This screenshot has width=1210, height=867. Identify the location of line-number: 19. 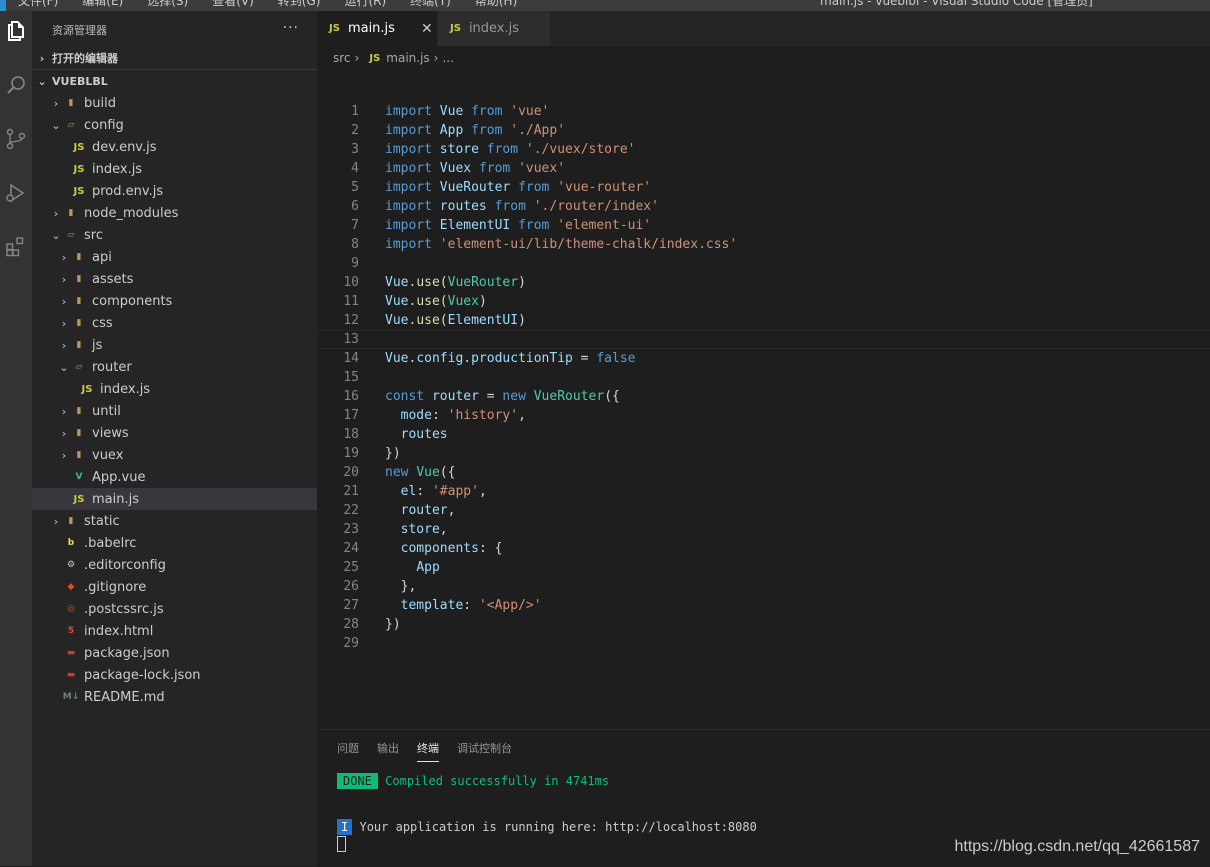
(351, 453).